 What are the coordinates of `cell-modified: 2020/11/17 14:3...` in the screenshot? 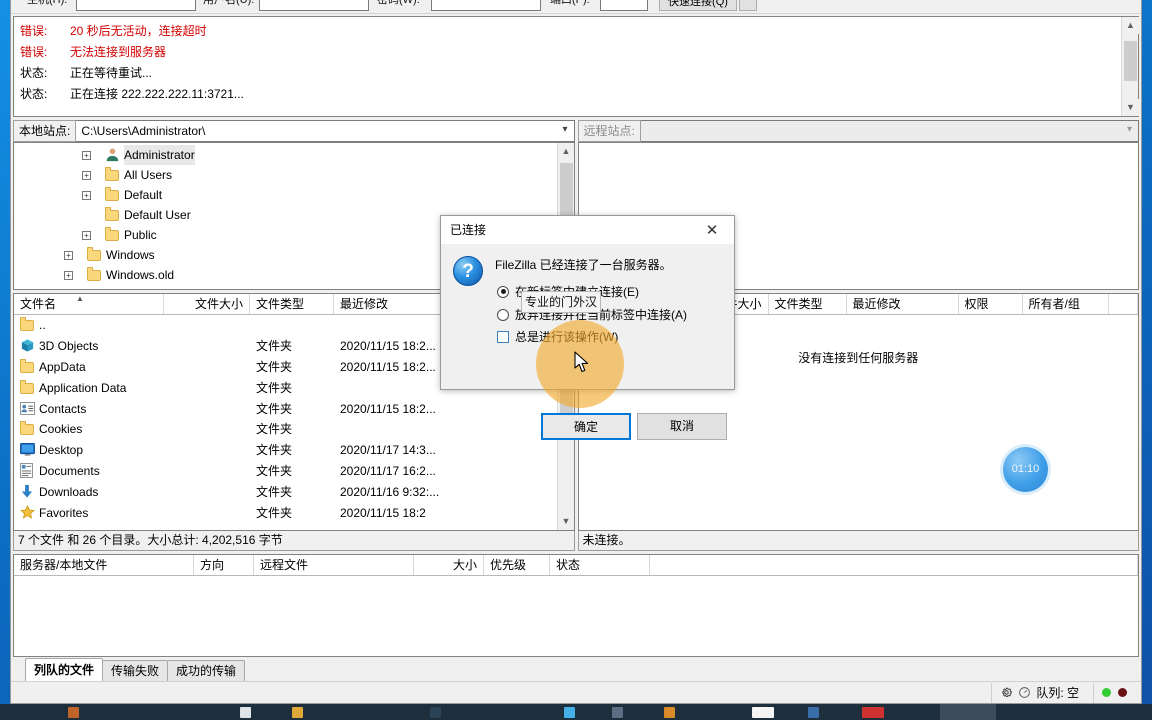 It's located at (388, 450).